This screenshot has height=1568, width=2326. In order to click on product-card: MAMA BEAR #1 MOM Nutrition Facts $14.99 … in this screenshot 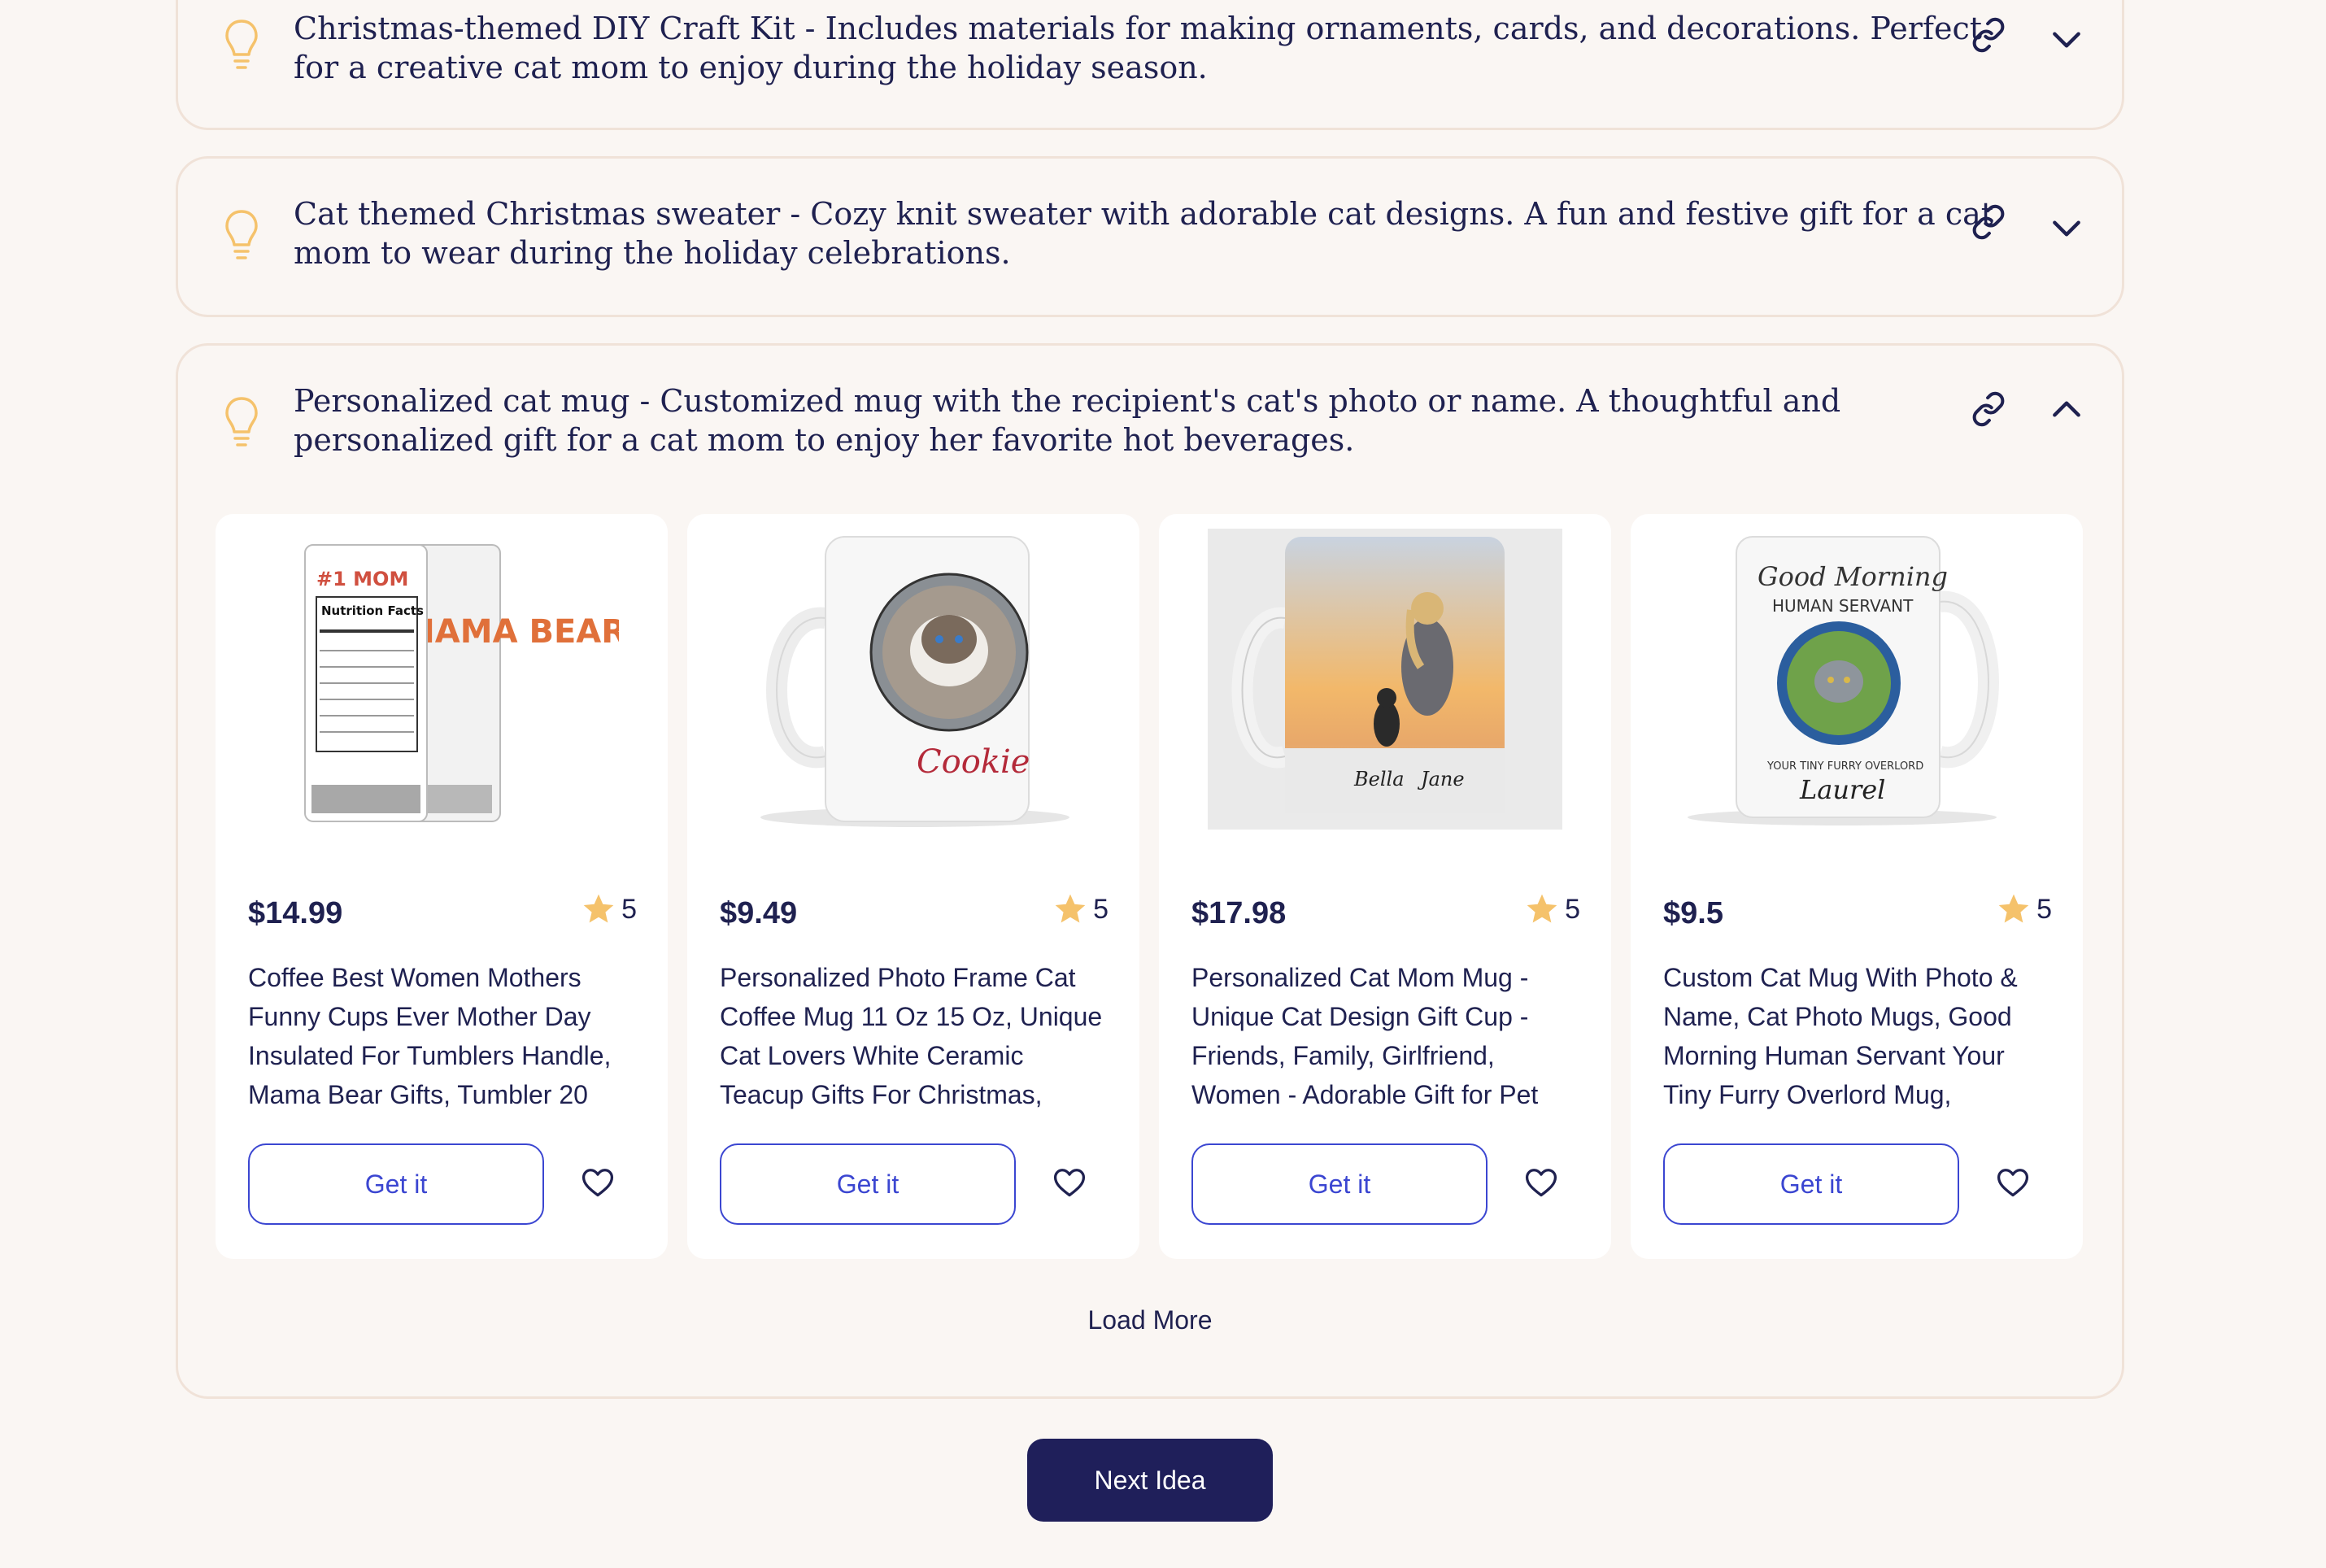, I will do `click(442, 886)`.